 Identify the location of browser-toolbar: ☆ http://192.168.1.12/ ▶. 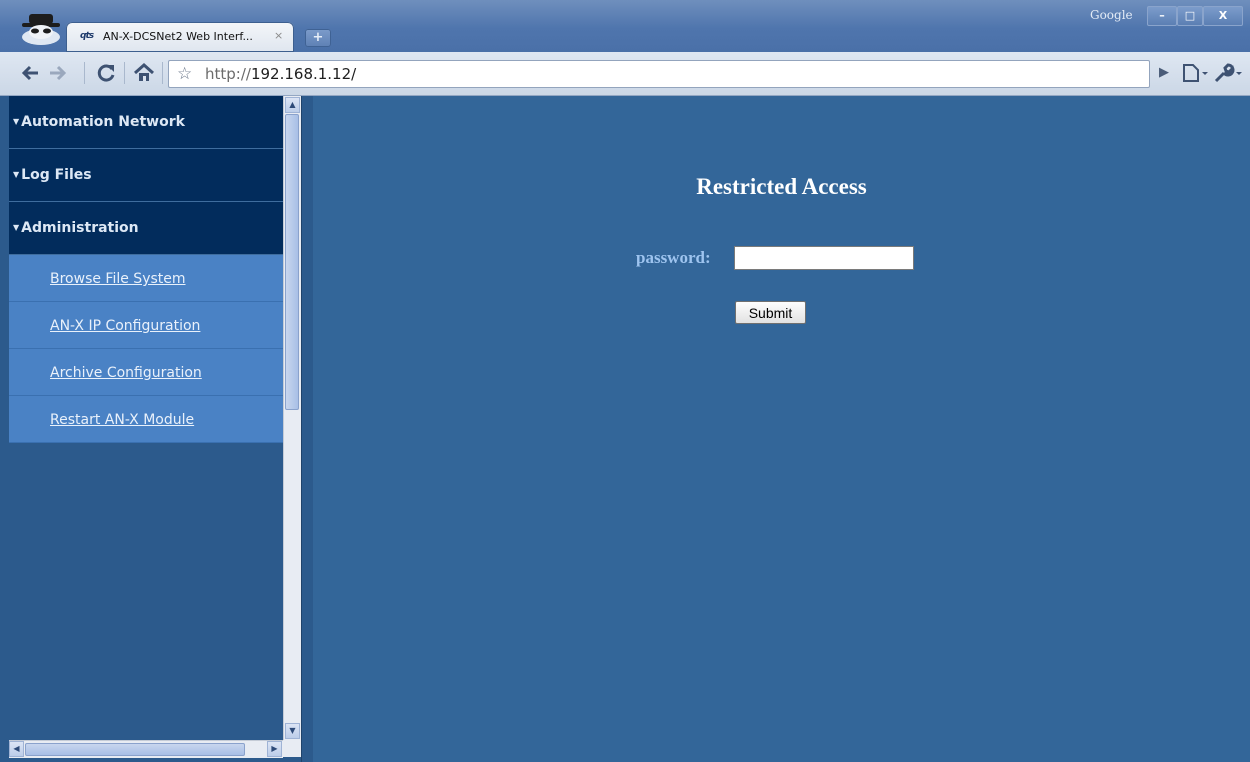
(625, 74).